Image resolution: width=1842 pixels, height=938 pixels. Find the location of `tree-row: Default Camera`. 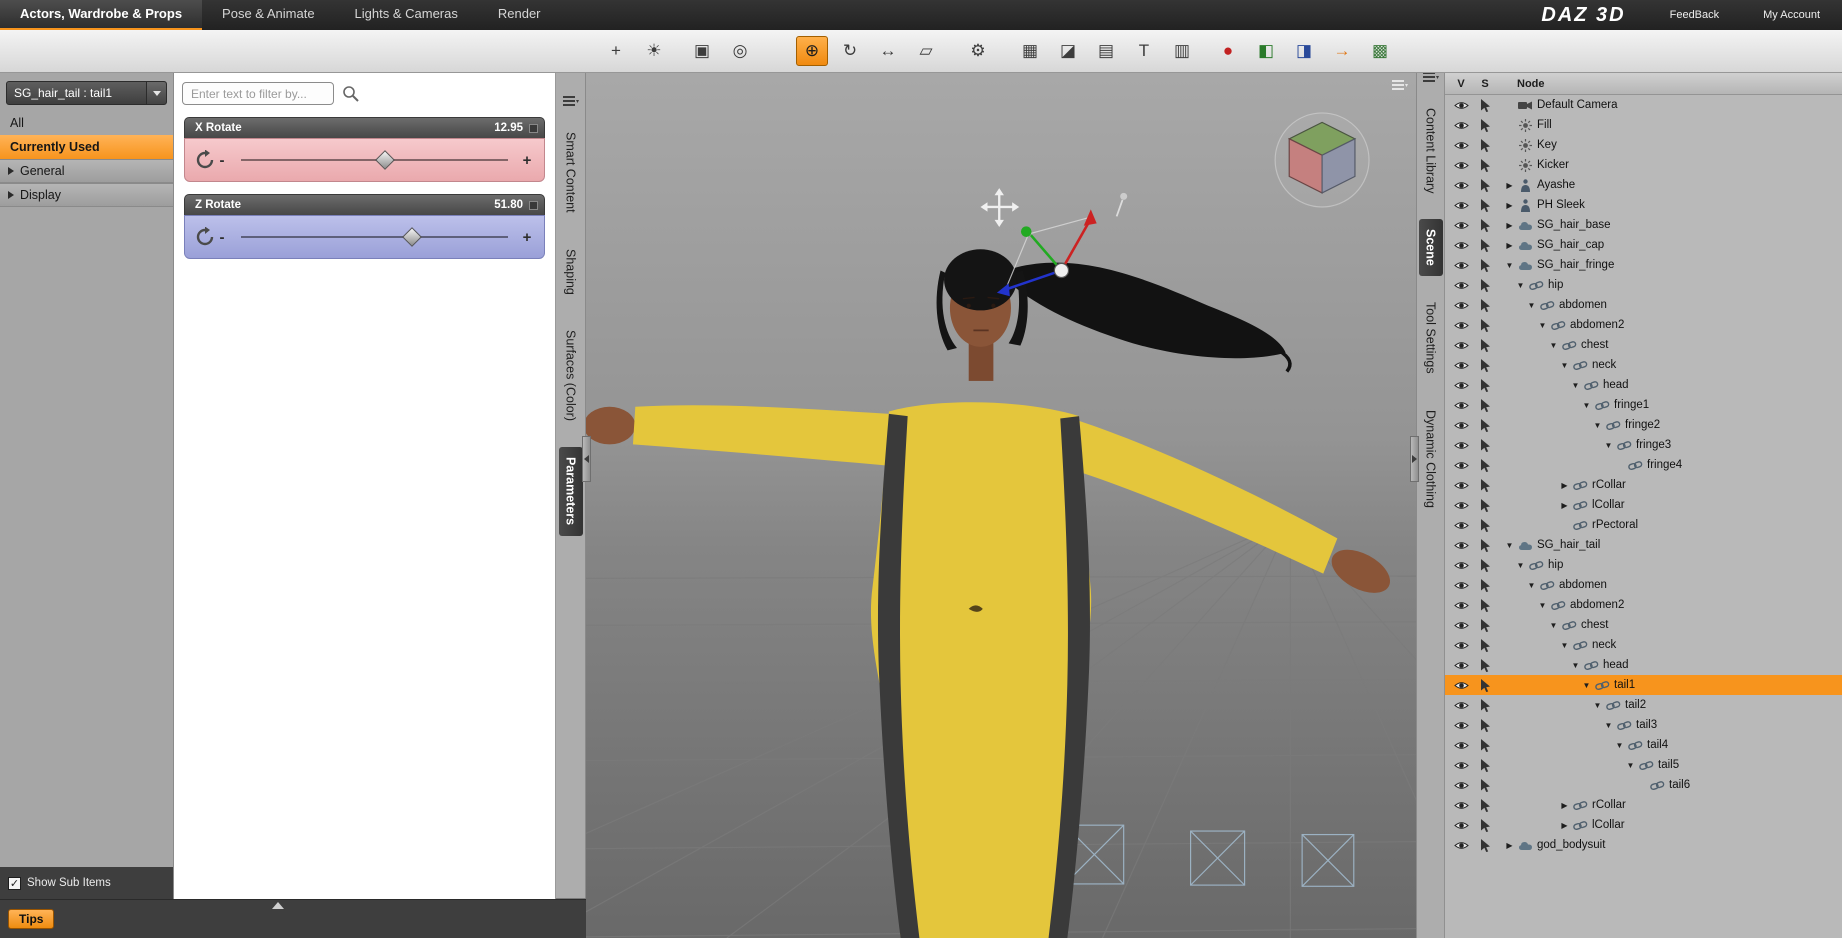

tree-row: Default Camera is located at coordinates (1643, 105).